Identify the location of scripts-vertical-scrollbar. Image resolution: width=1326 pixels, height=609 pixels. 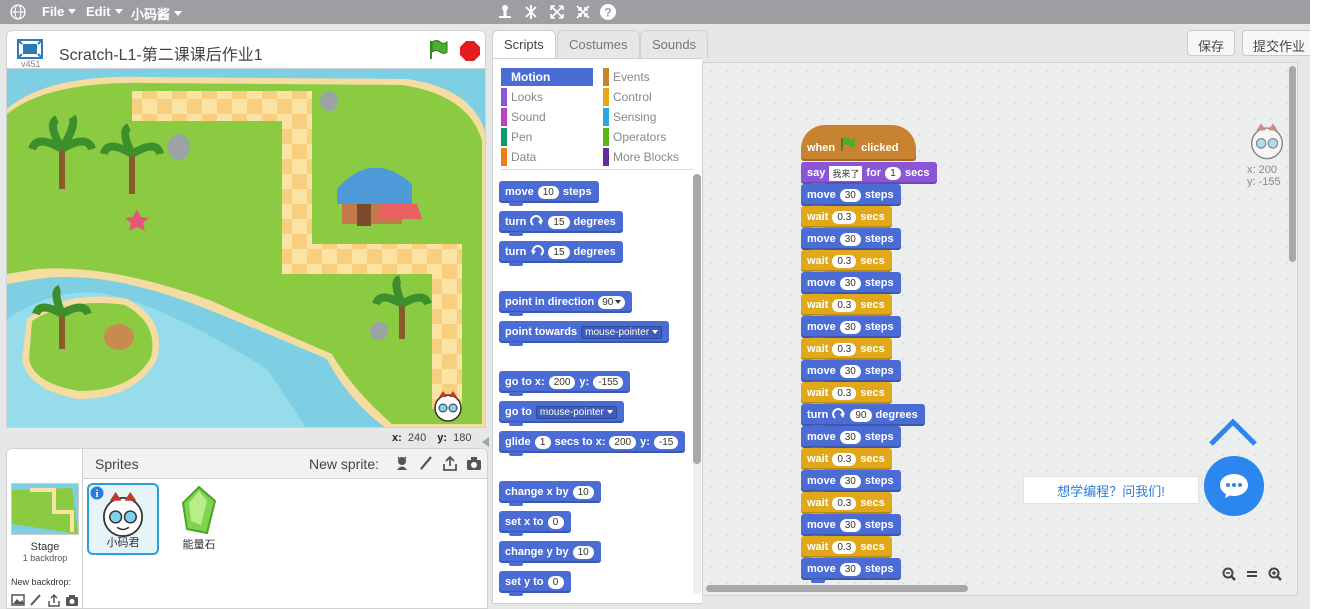
(1292, 164).